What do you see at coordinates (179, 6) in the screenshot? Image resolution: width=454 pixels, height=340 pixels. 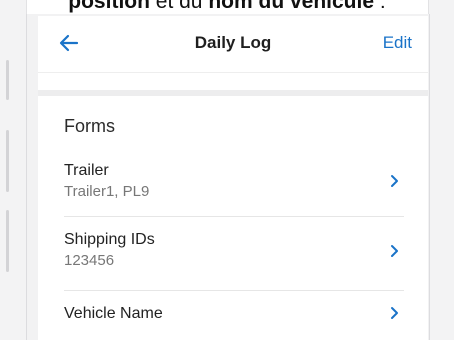 I see `caption-connector: et du` at bounding box center [179, 6].